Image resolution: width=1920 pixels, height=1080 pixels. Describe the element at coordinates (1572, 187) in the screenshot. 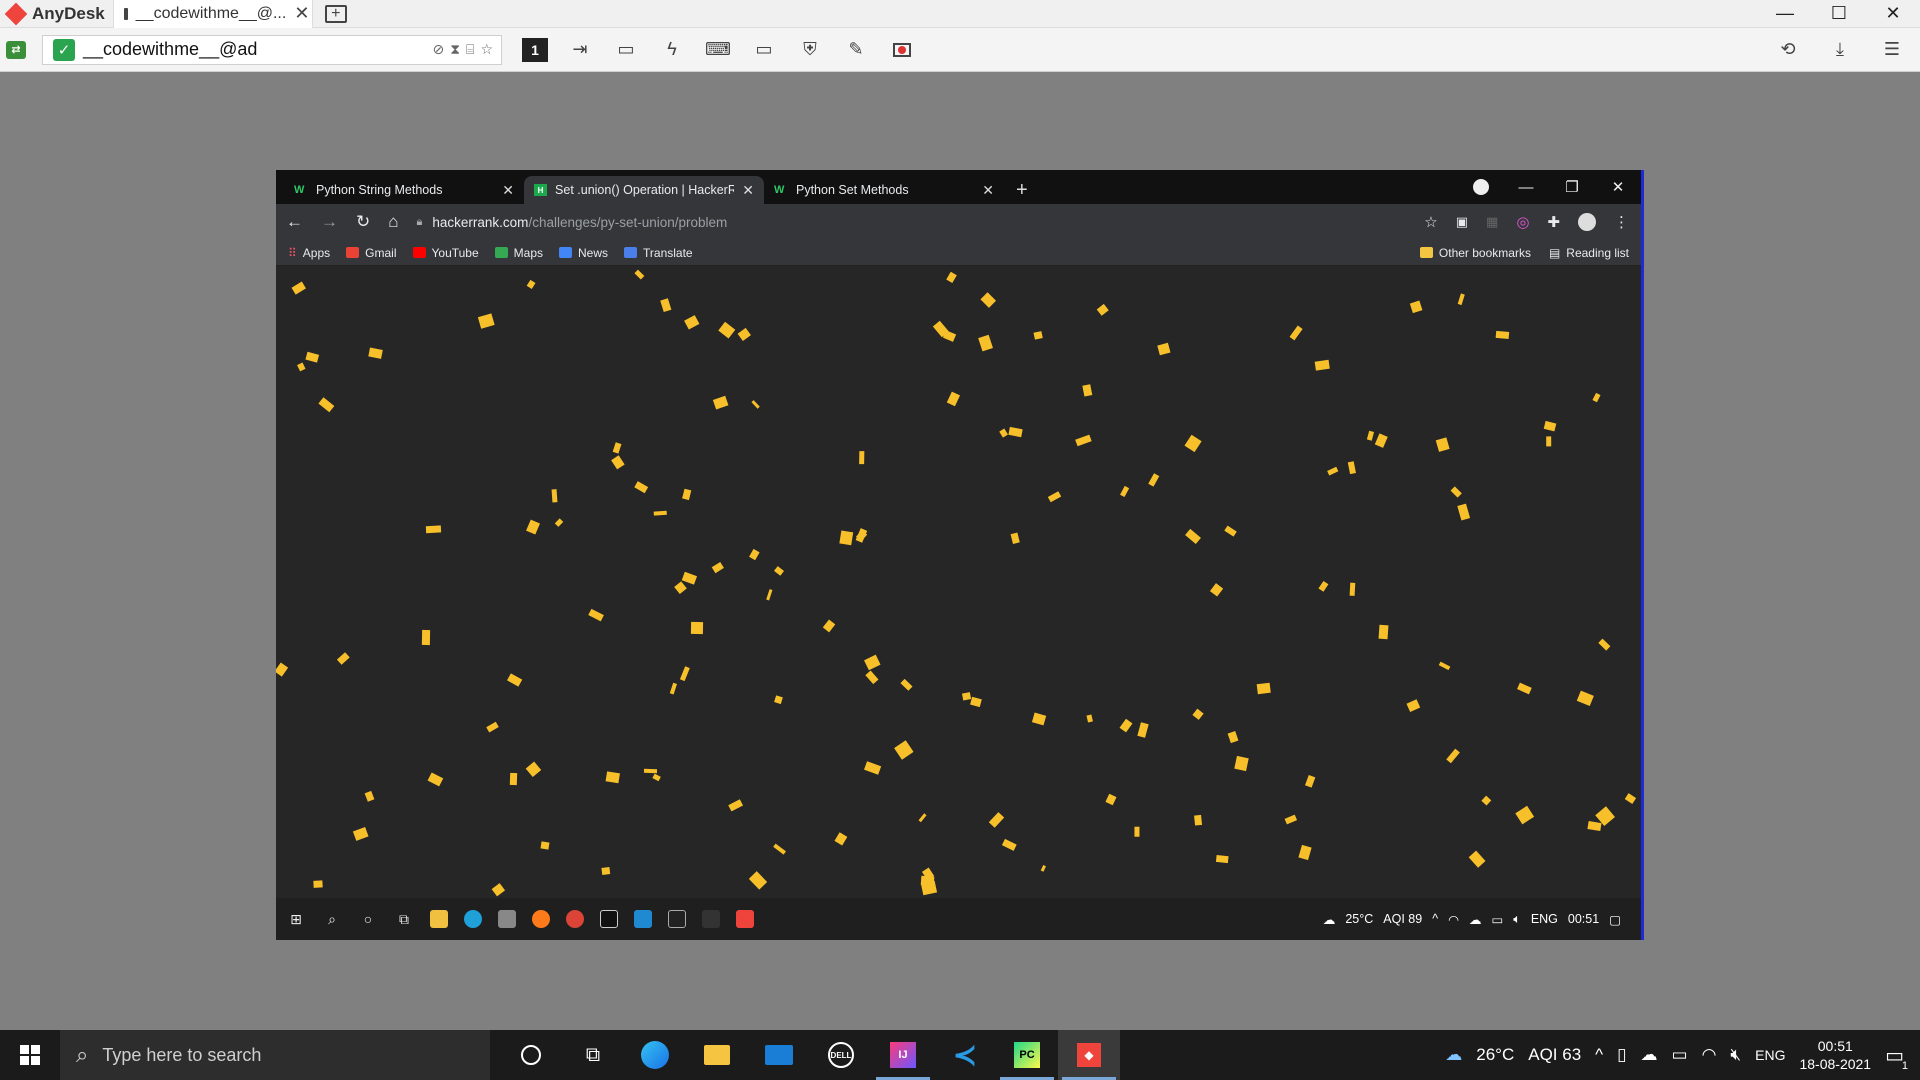

I see `restore-button: ❐` at that location.